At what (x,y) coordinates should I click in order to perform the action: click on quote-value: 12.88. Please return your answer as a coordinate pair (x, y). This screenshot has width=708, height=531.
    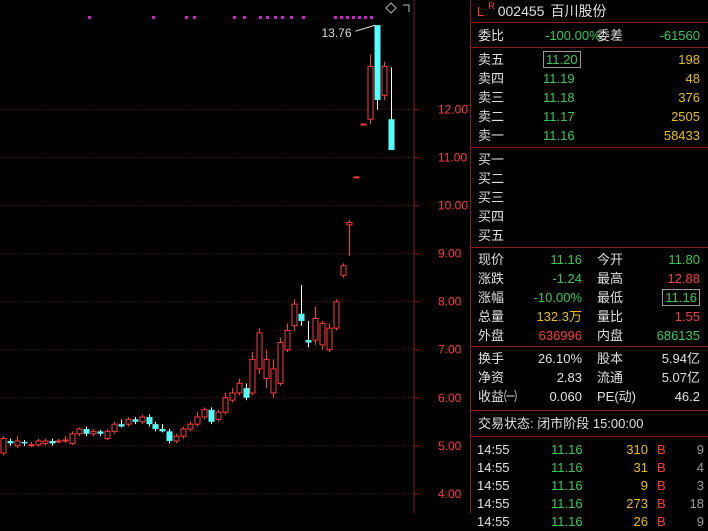
    Looking at the image, I should click on (683, 278).